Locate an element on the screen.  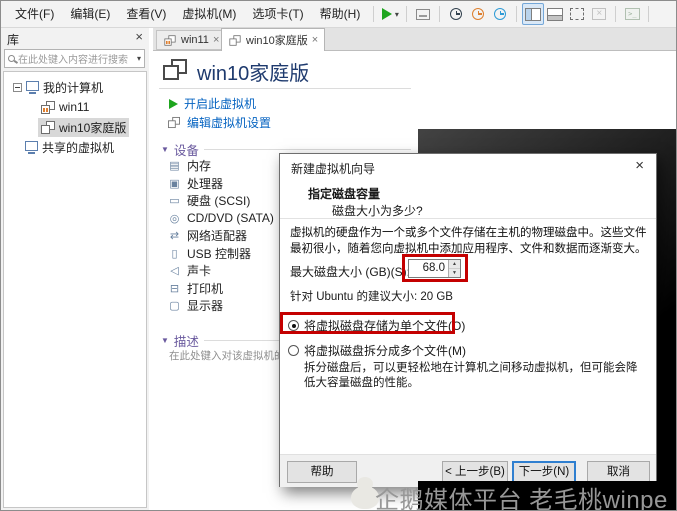
unity-mode-button: × is located at coordinates (599, 14).